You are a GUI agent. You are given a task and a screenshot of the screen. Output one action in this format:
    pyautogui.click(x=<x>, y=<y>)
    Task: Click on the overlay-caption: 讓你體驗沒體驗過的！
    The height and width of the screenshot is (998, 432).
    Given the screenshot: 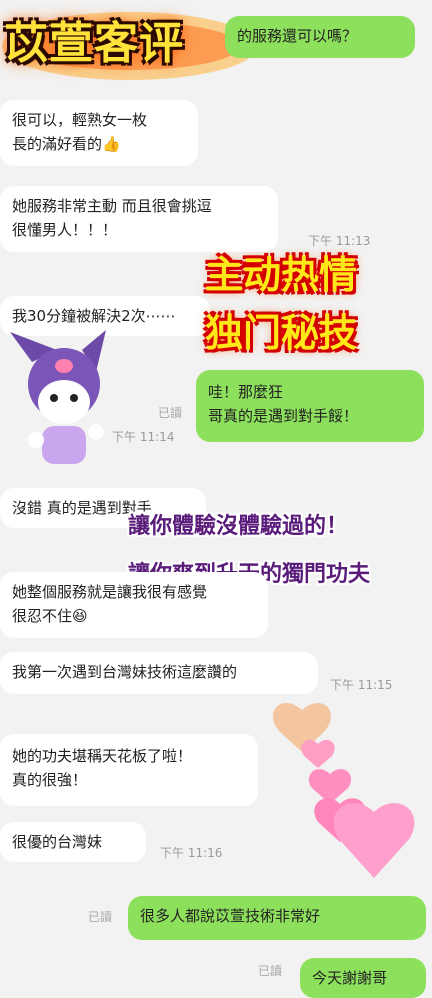 What is the action you would take?
    pyautogui.click(x=238, y=526)
    